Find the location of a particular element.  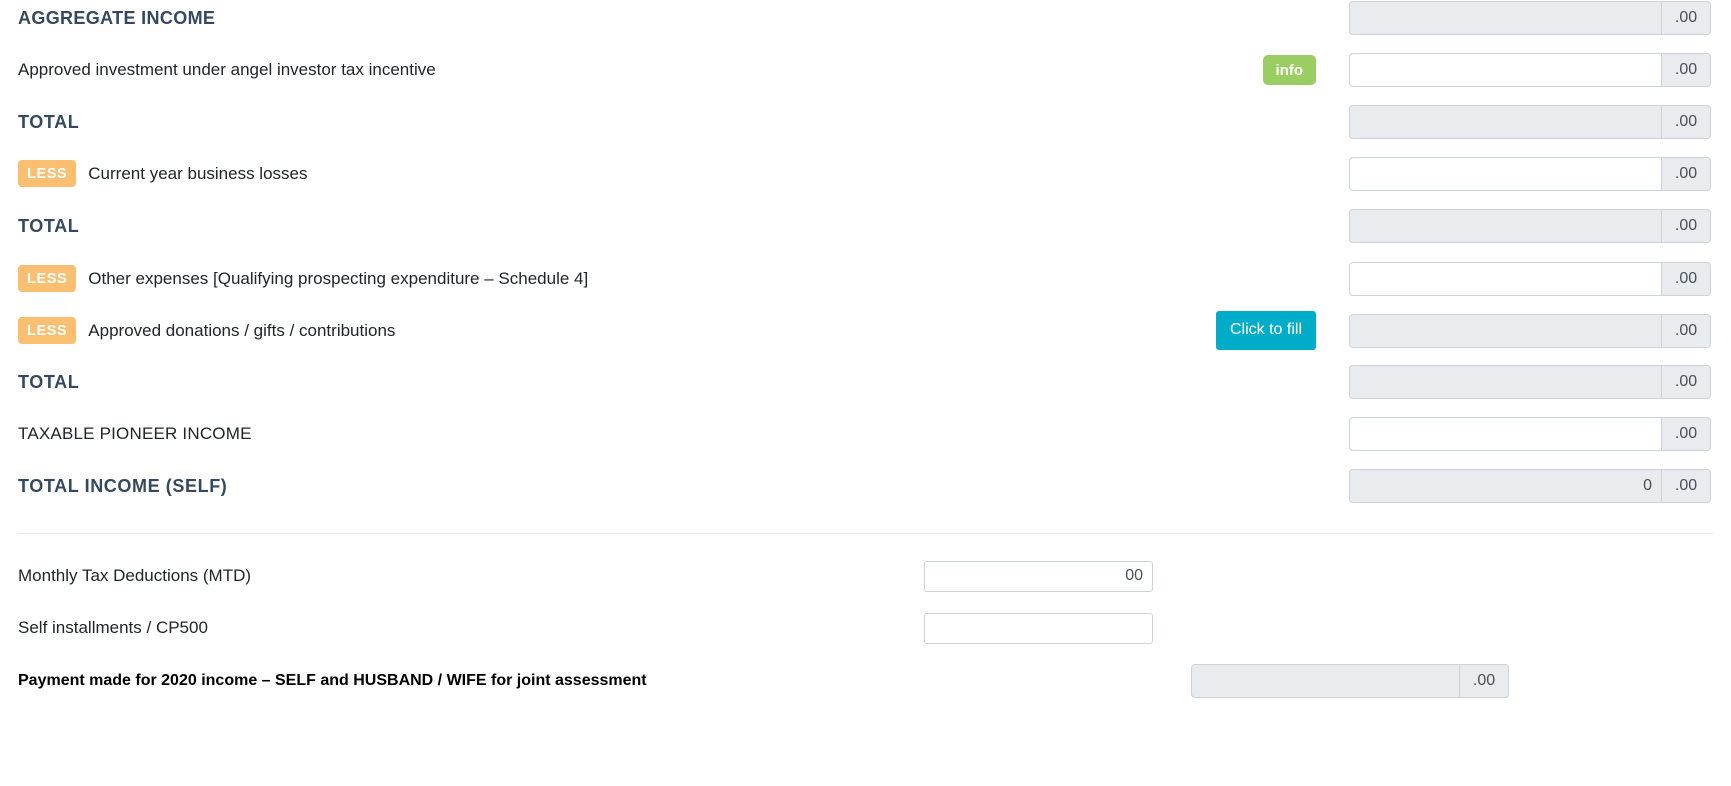

row-label-cell: Monthly Tax Deductions (MTD) is located at coordinates (471, 576).